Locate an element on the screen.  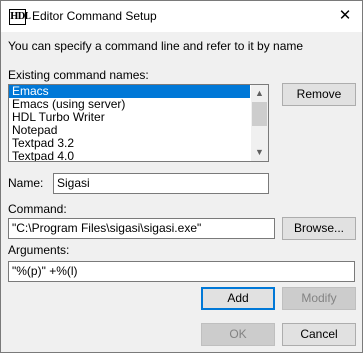
name-label: Name: is located at coordinates (26, 183).